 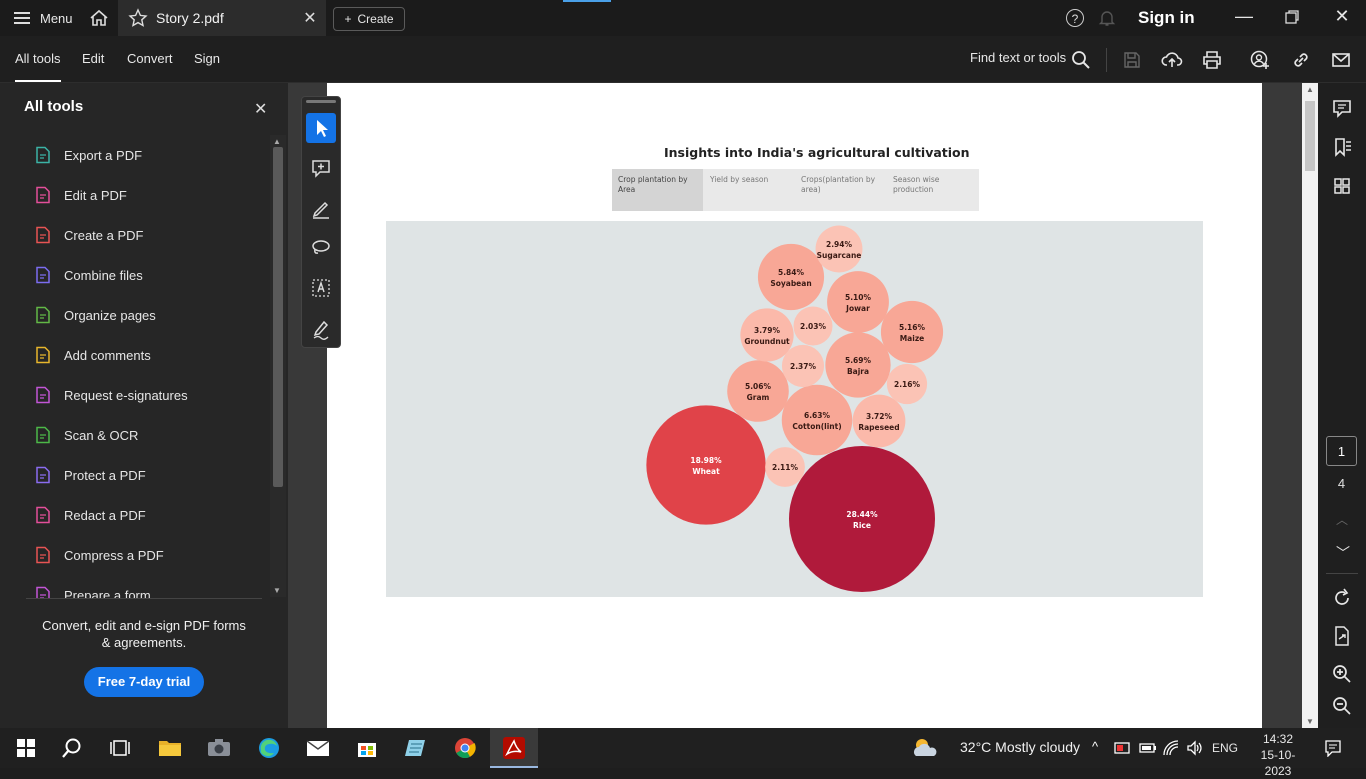 I want to click on show-hidden-icons-icon: ^, so click(x=1095, y=746).